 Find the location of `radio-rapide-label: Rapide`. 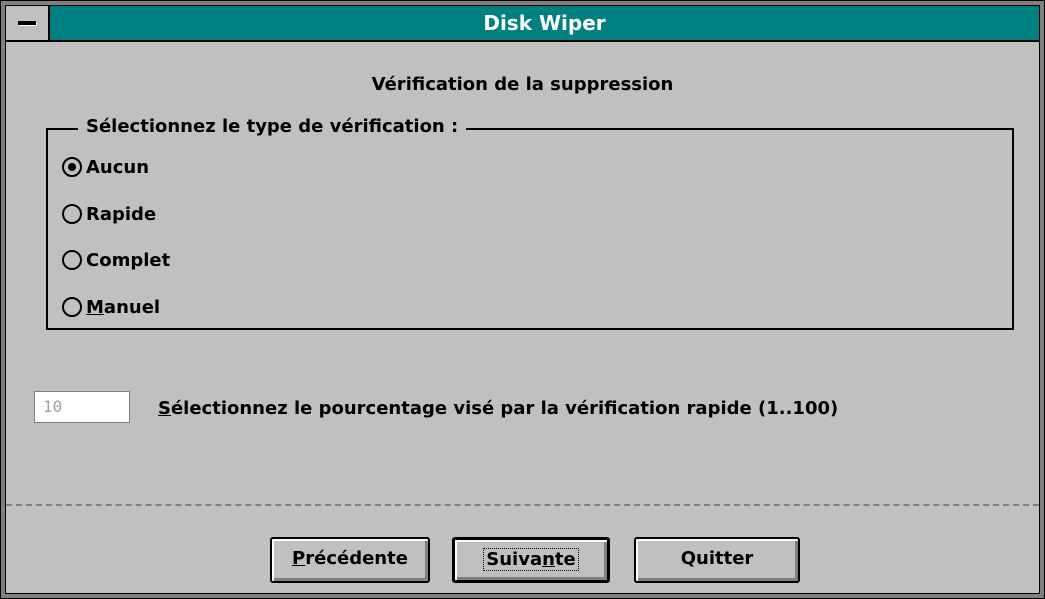

radio-rapide-label: Rapide is located at coordinates (121, 214).